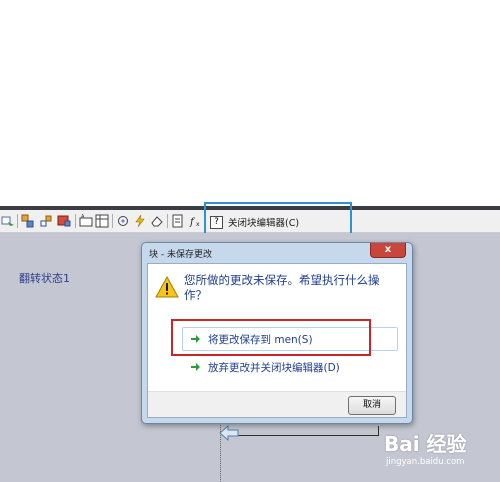  Describe the element at coordinates (372, 405) in the screenshot. I see `cancel-button: 取消` at that location.